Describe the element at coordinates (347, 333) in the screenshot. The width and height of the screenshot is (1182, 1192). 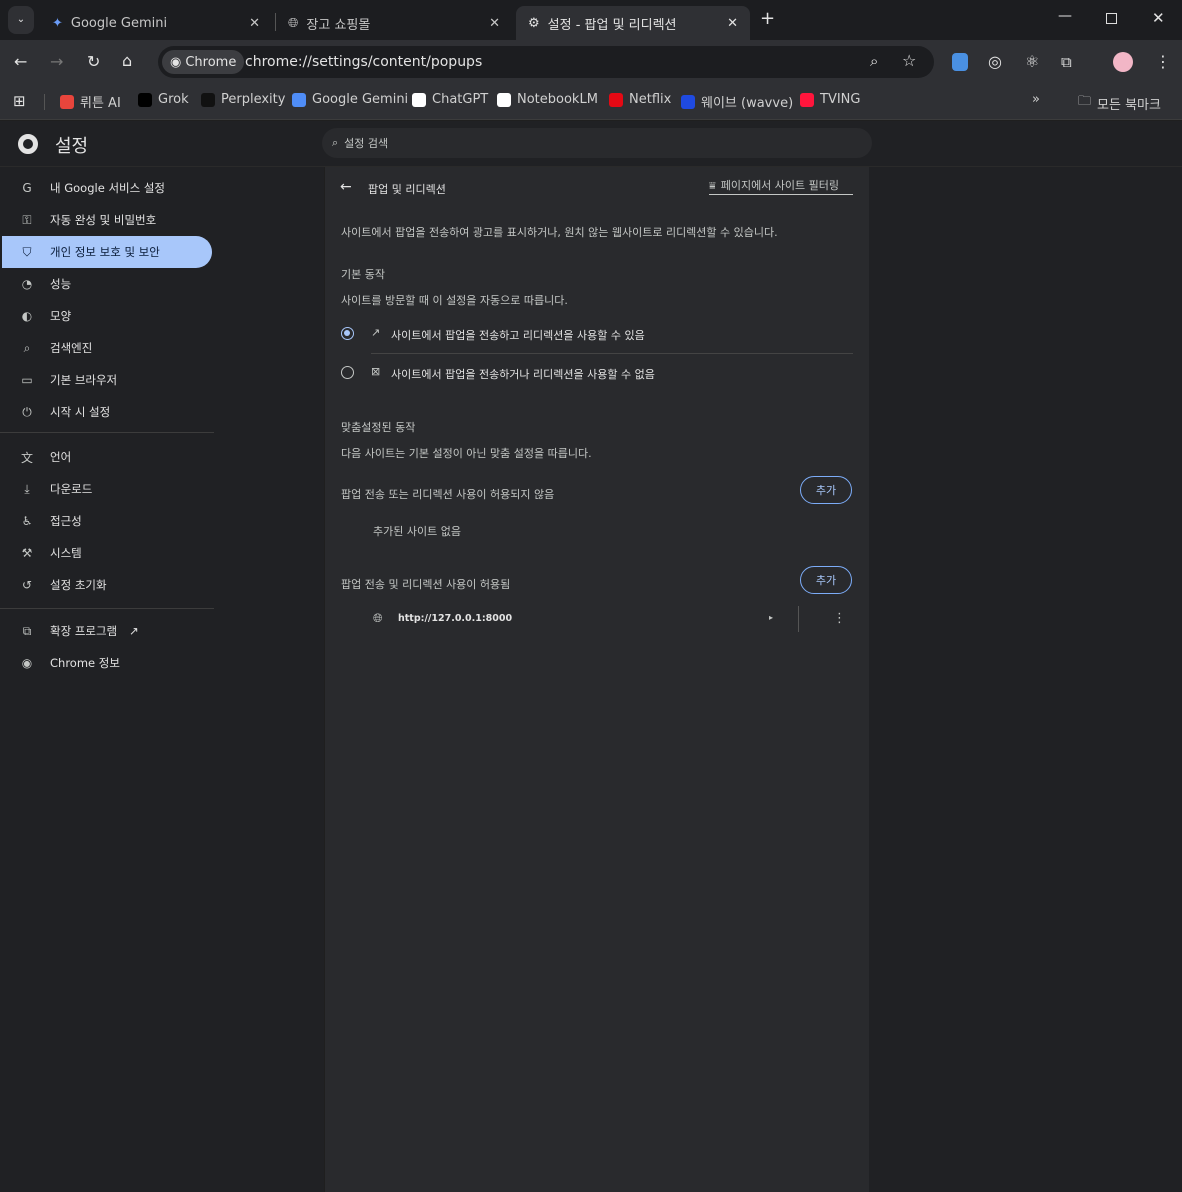
I see `radio-allow` at that location.